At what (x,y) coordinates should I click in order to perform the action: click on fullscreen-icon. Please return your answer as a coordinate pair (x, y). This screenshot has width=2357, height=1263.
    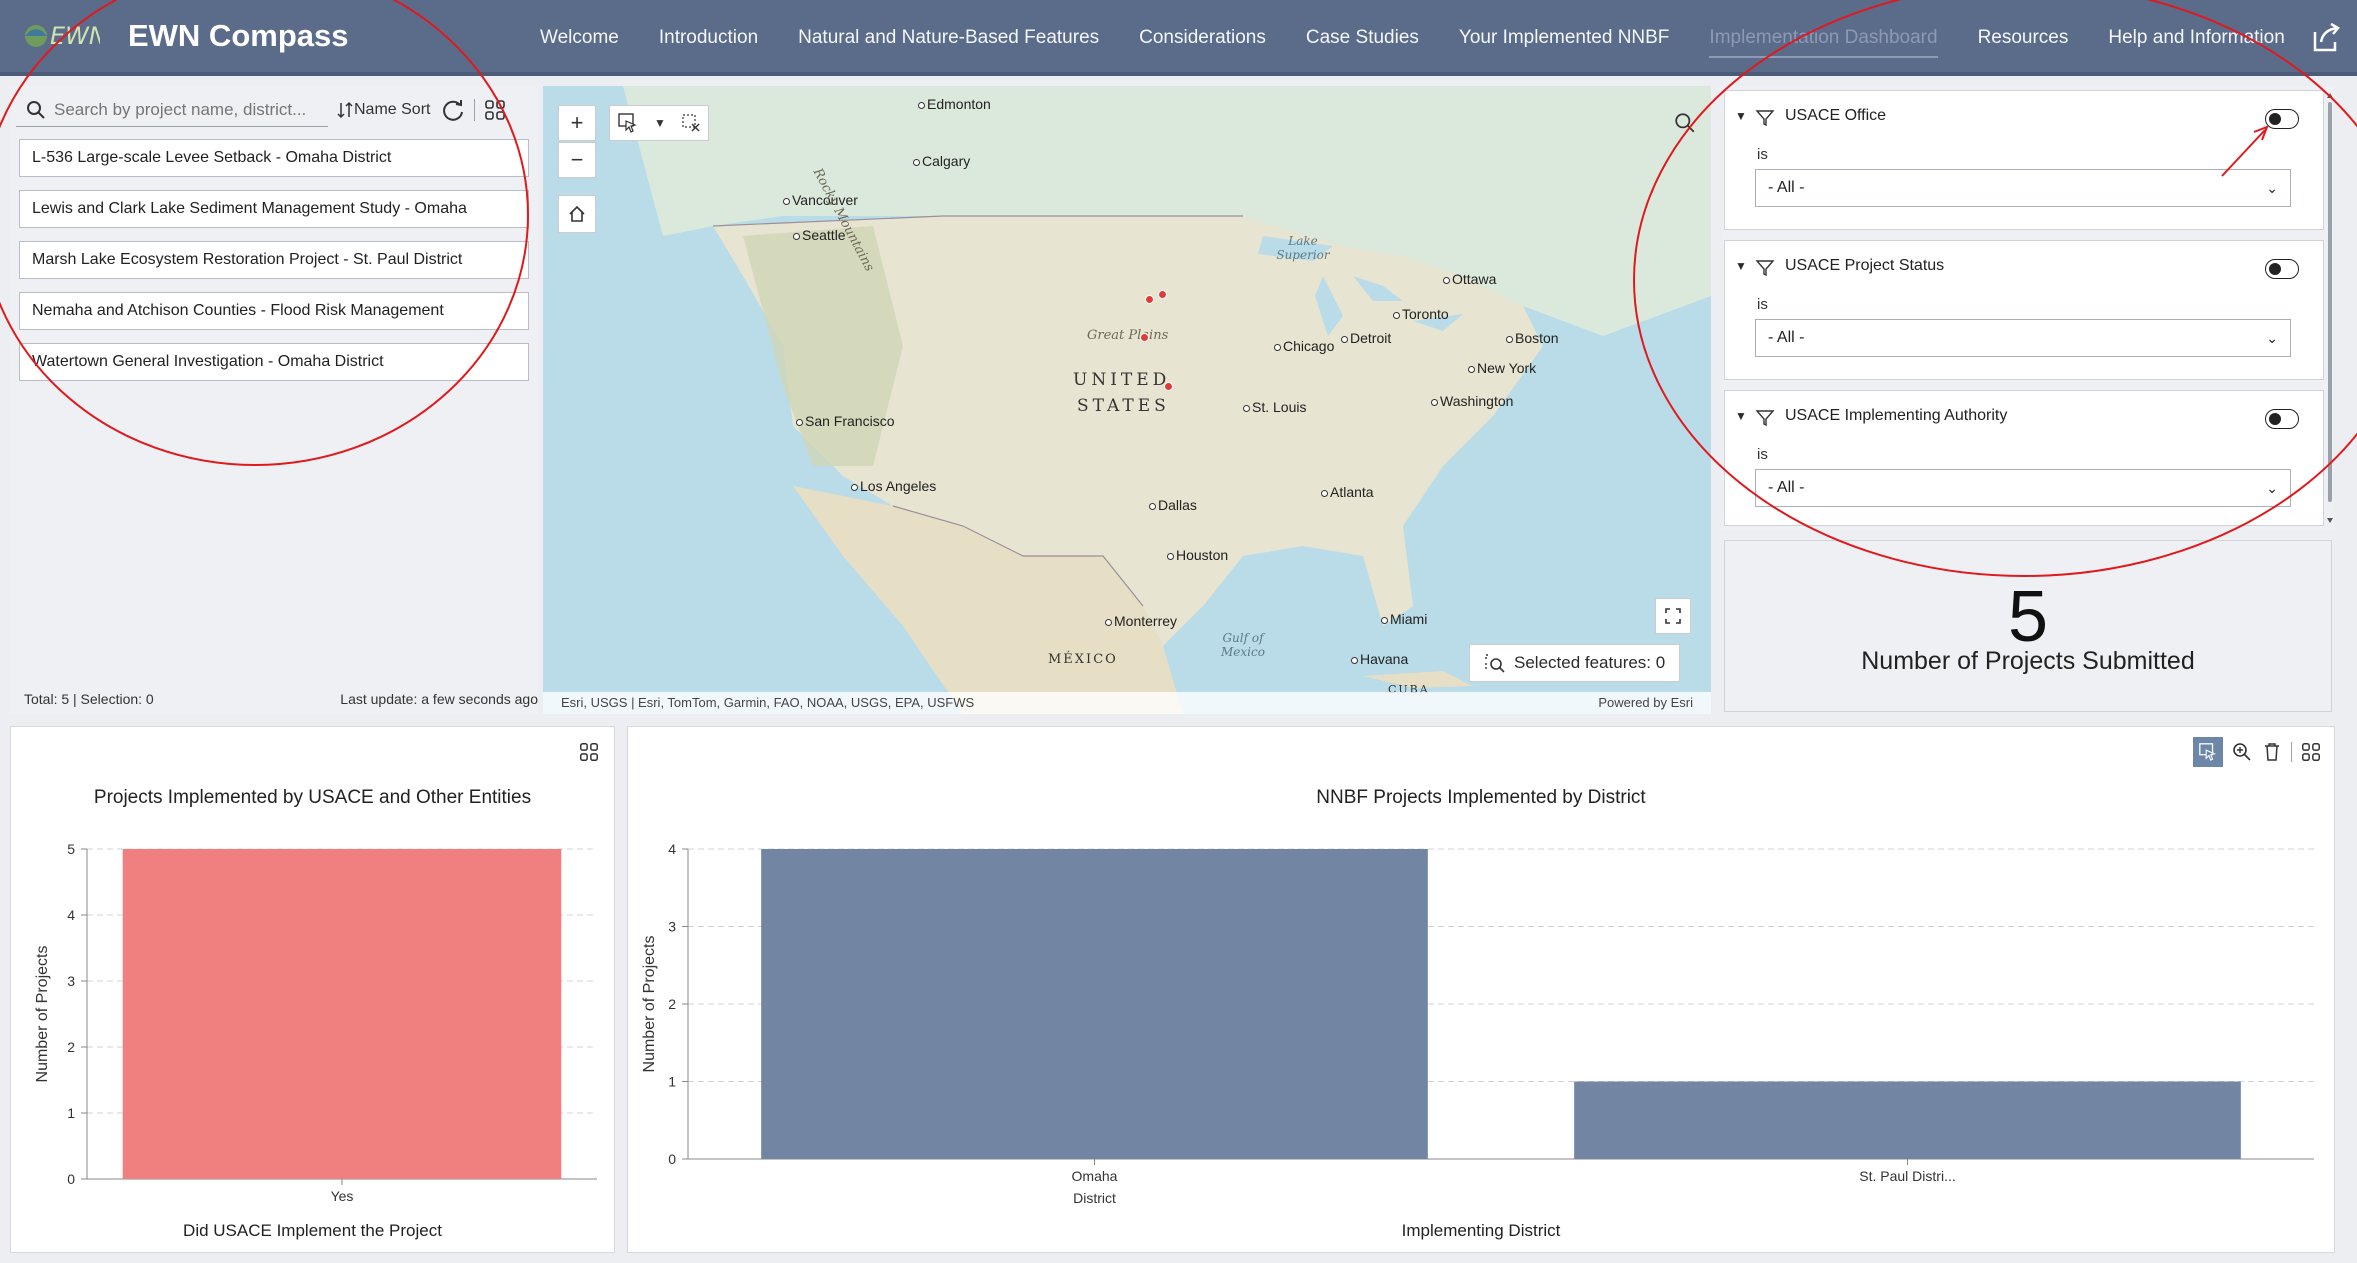
    Looking at the image, I should click on (1673, 616).